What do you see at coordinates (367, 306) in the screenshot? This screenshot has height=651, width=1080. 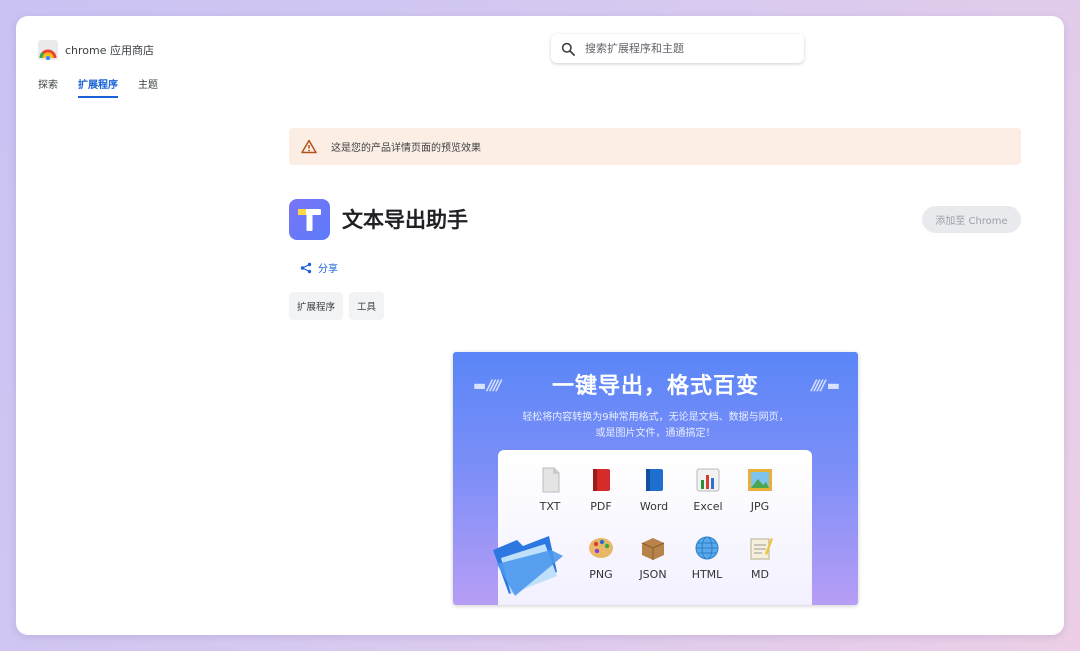 I see `tag-tools: 工具` at bounding box center [367, 306].